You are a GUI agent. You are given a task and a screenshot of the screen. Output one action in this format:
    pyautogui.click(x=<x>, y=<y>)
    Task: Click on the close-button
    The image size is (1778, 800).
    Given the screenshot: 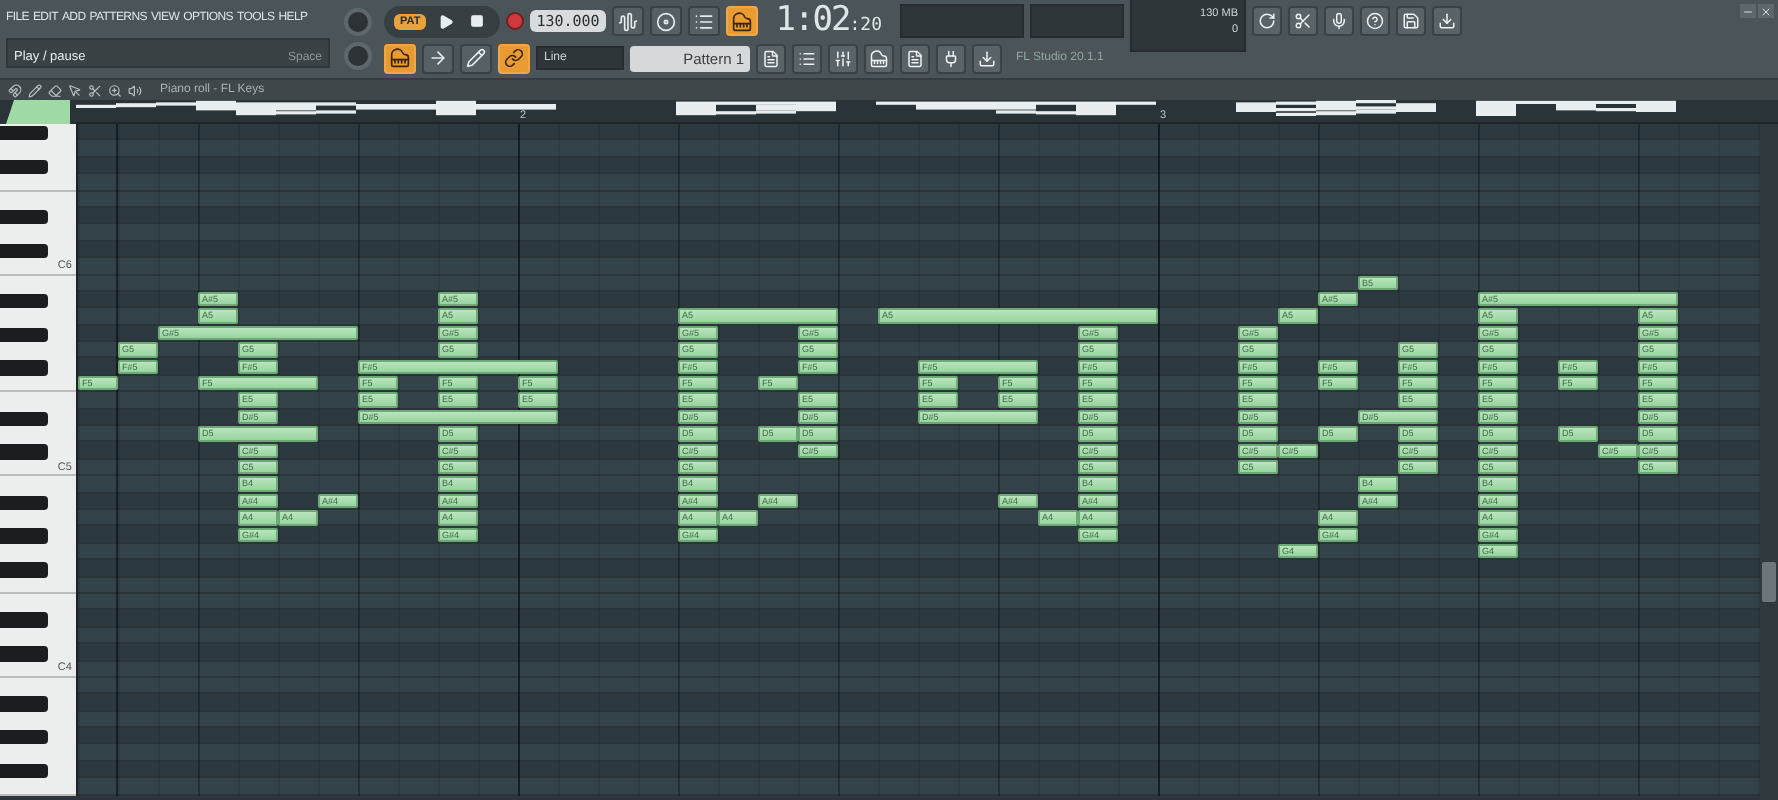 What is the action you would take?
    pyautogui.click(x=1766, y=11)
    